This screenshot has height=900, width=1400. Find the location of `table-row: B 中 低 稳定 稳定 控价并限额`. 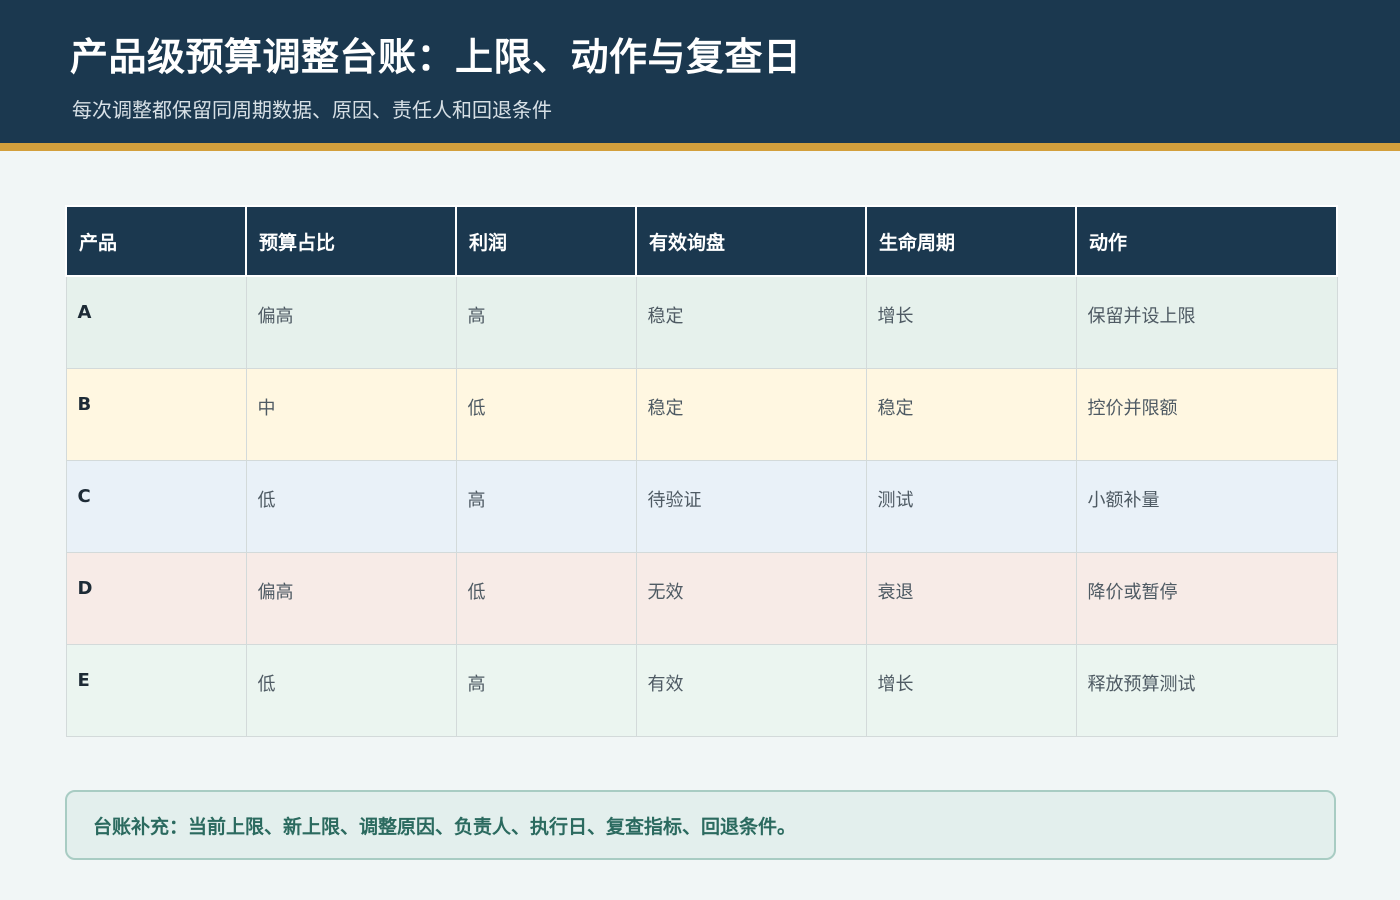

table-row: B 中 低 稳定 稳定 控价并限额 is located at coordinates (701, 414).